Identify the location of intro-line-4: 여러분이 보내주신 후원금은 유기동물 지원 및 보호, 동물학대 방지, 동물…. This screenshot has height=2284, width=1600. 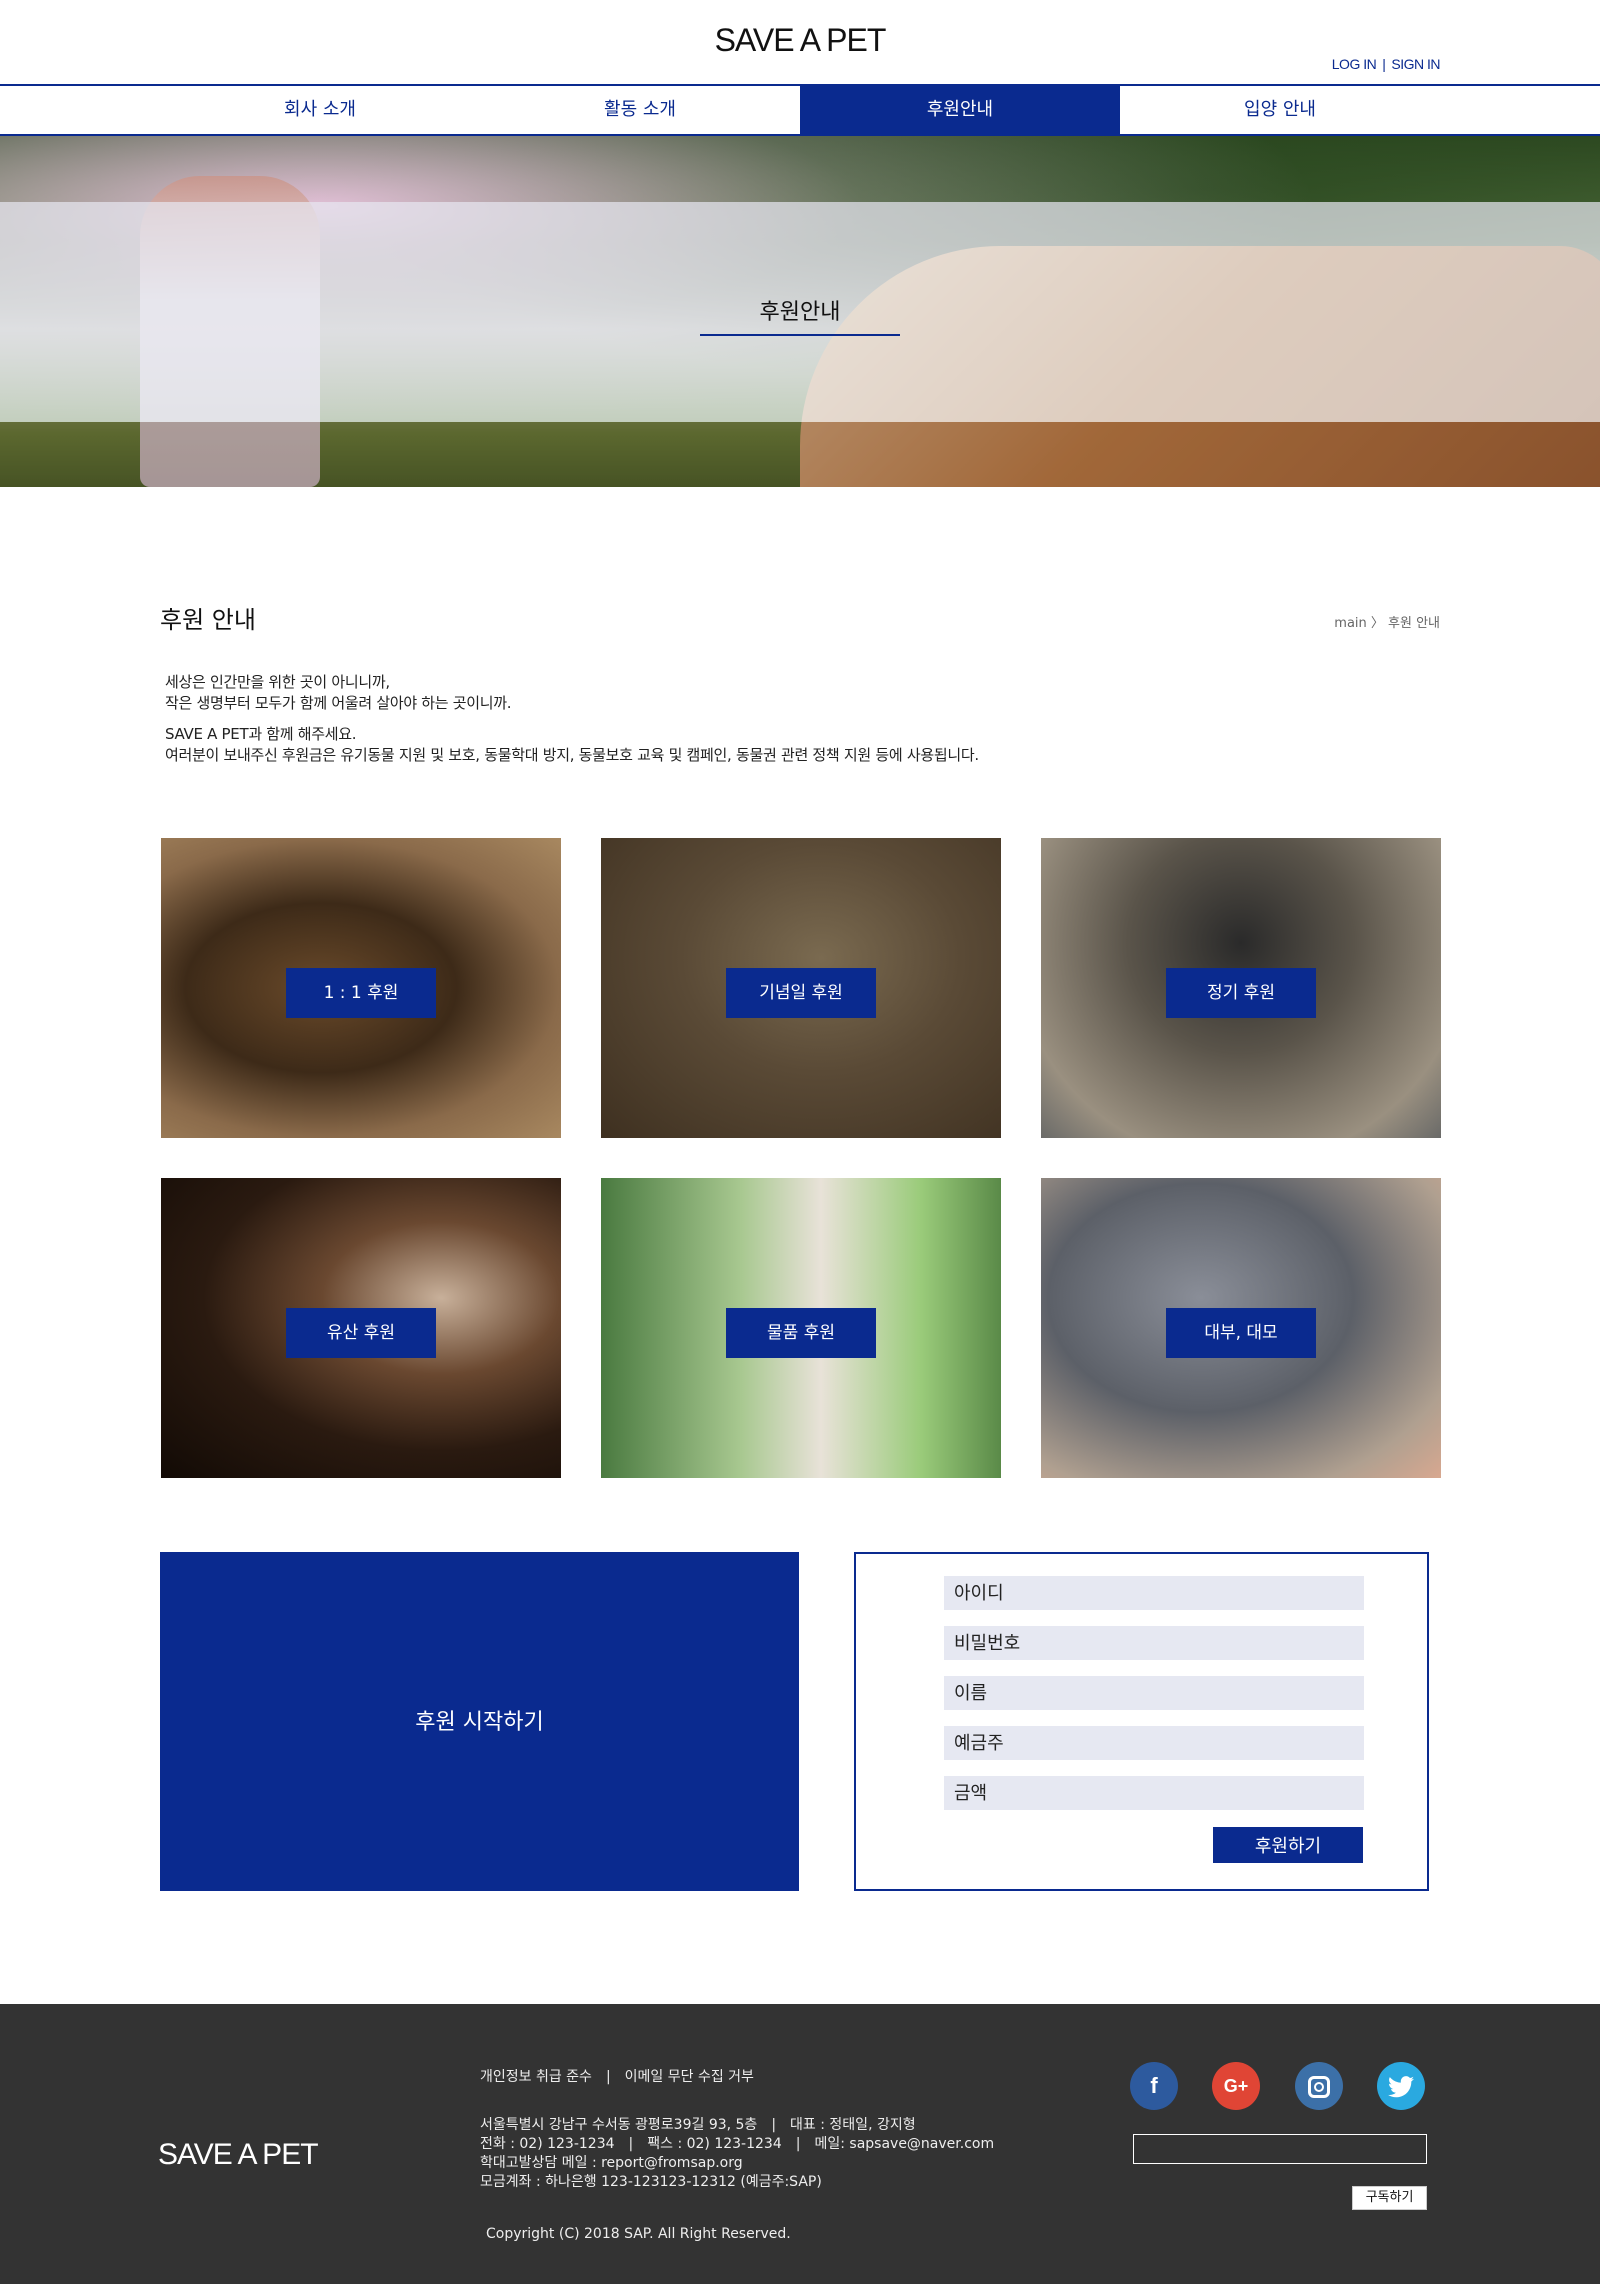
(572, 755).